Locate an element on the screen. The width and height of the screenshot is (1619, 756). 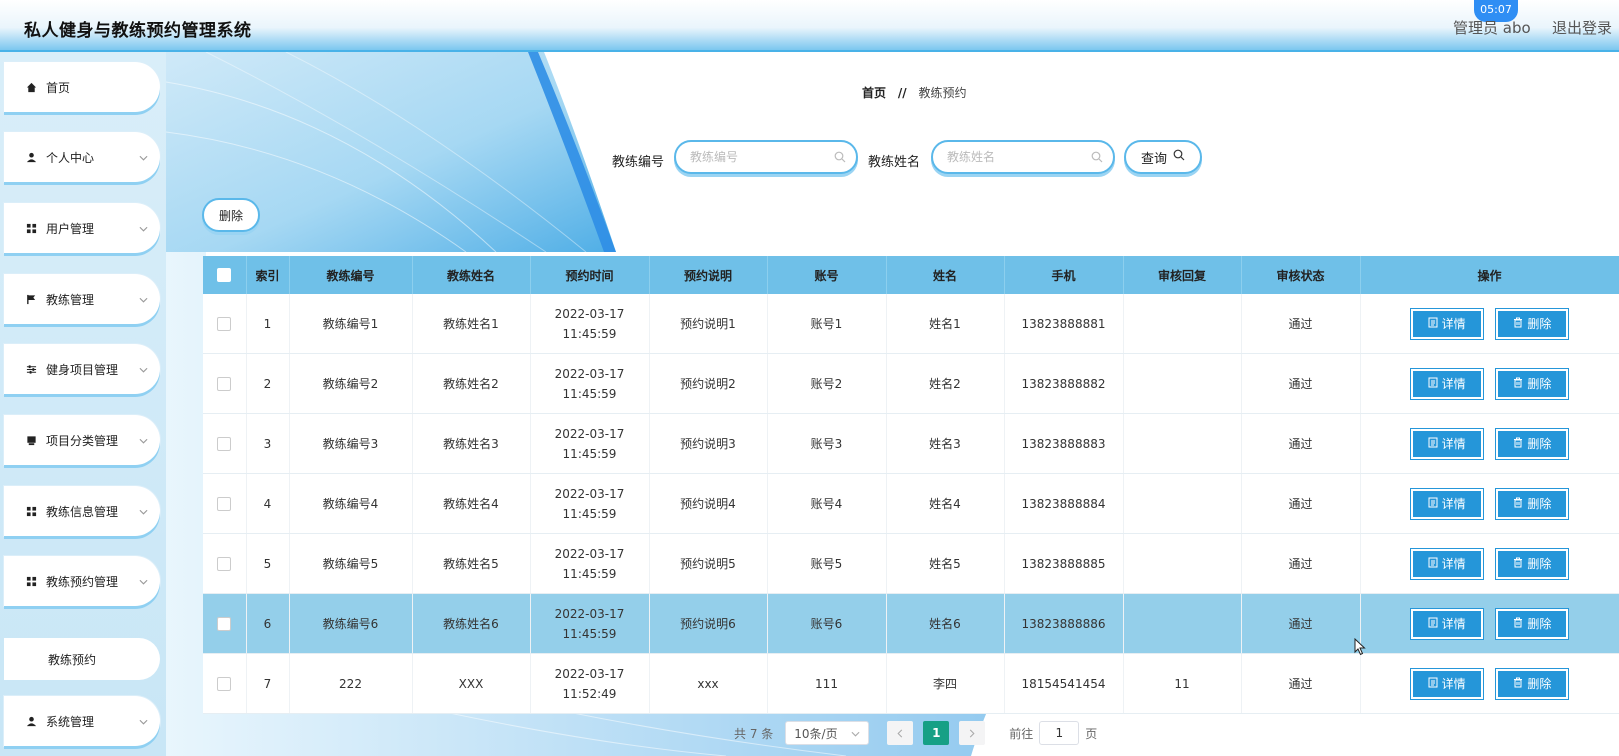
sidebar-item-fitness-project-management: 健身项目管理 is located at coordinates (82, 369).